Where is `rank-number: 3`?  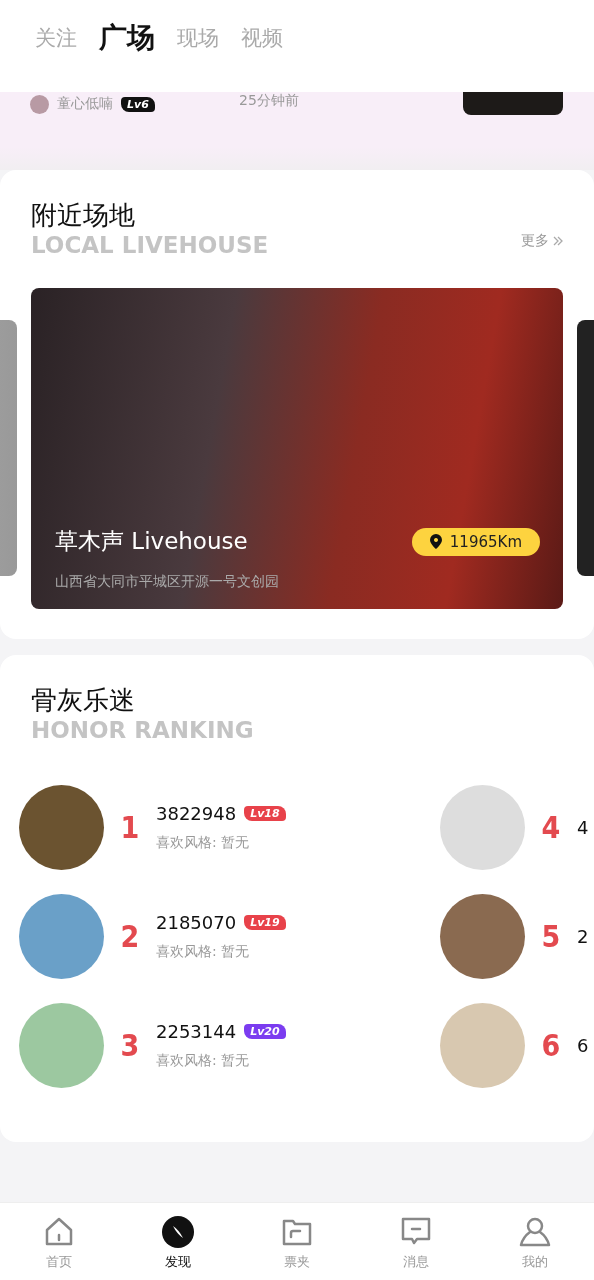 rank-number: 3 is located at coordinates (130, 1045).